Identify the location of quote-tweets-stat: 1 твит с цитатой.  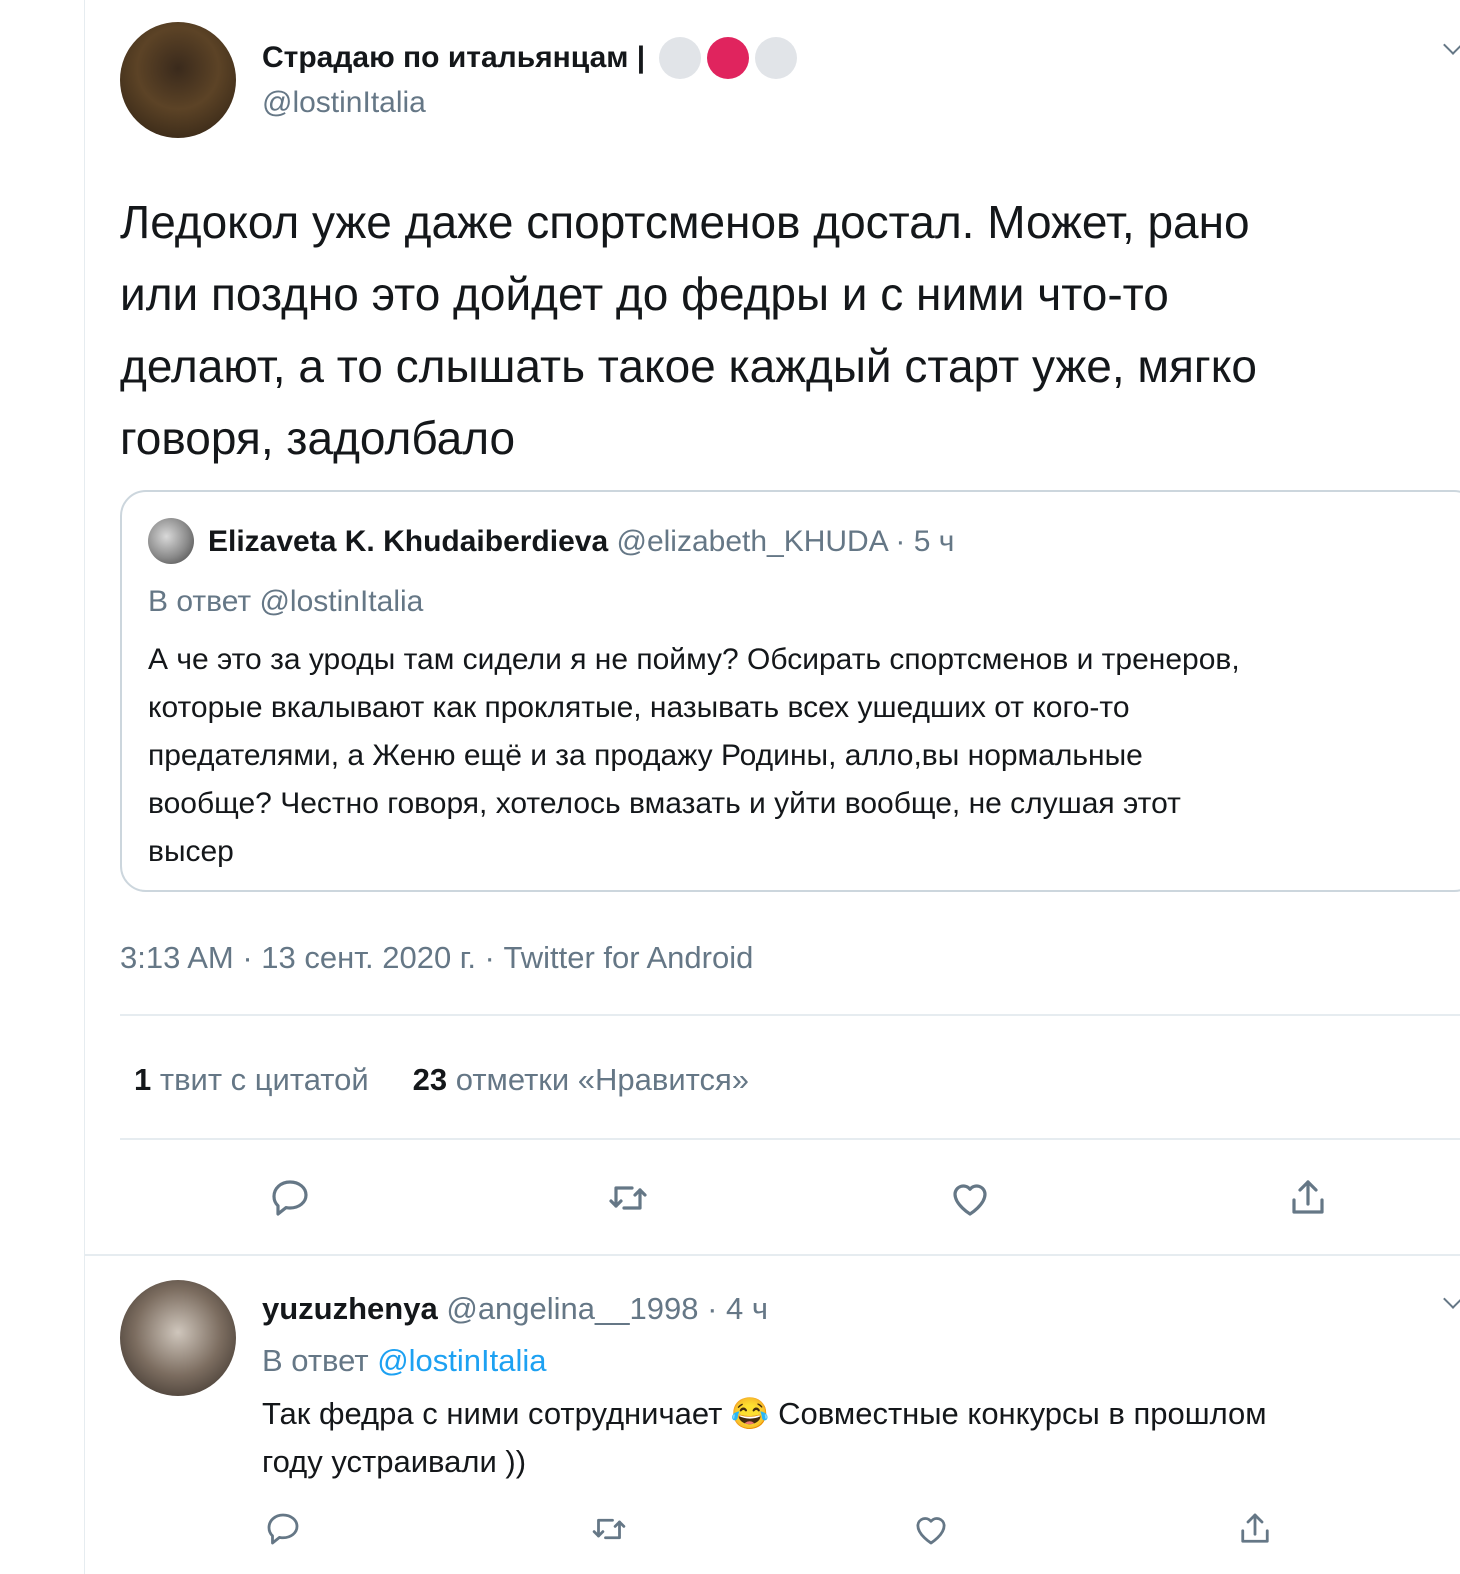
(251, 1080).